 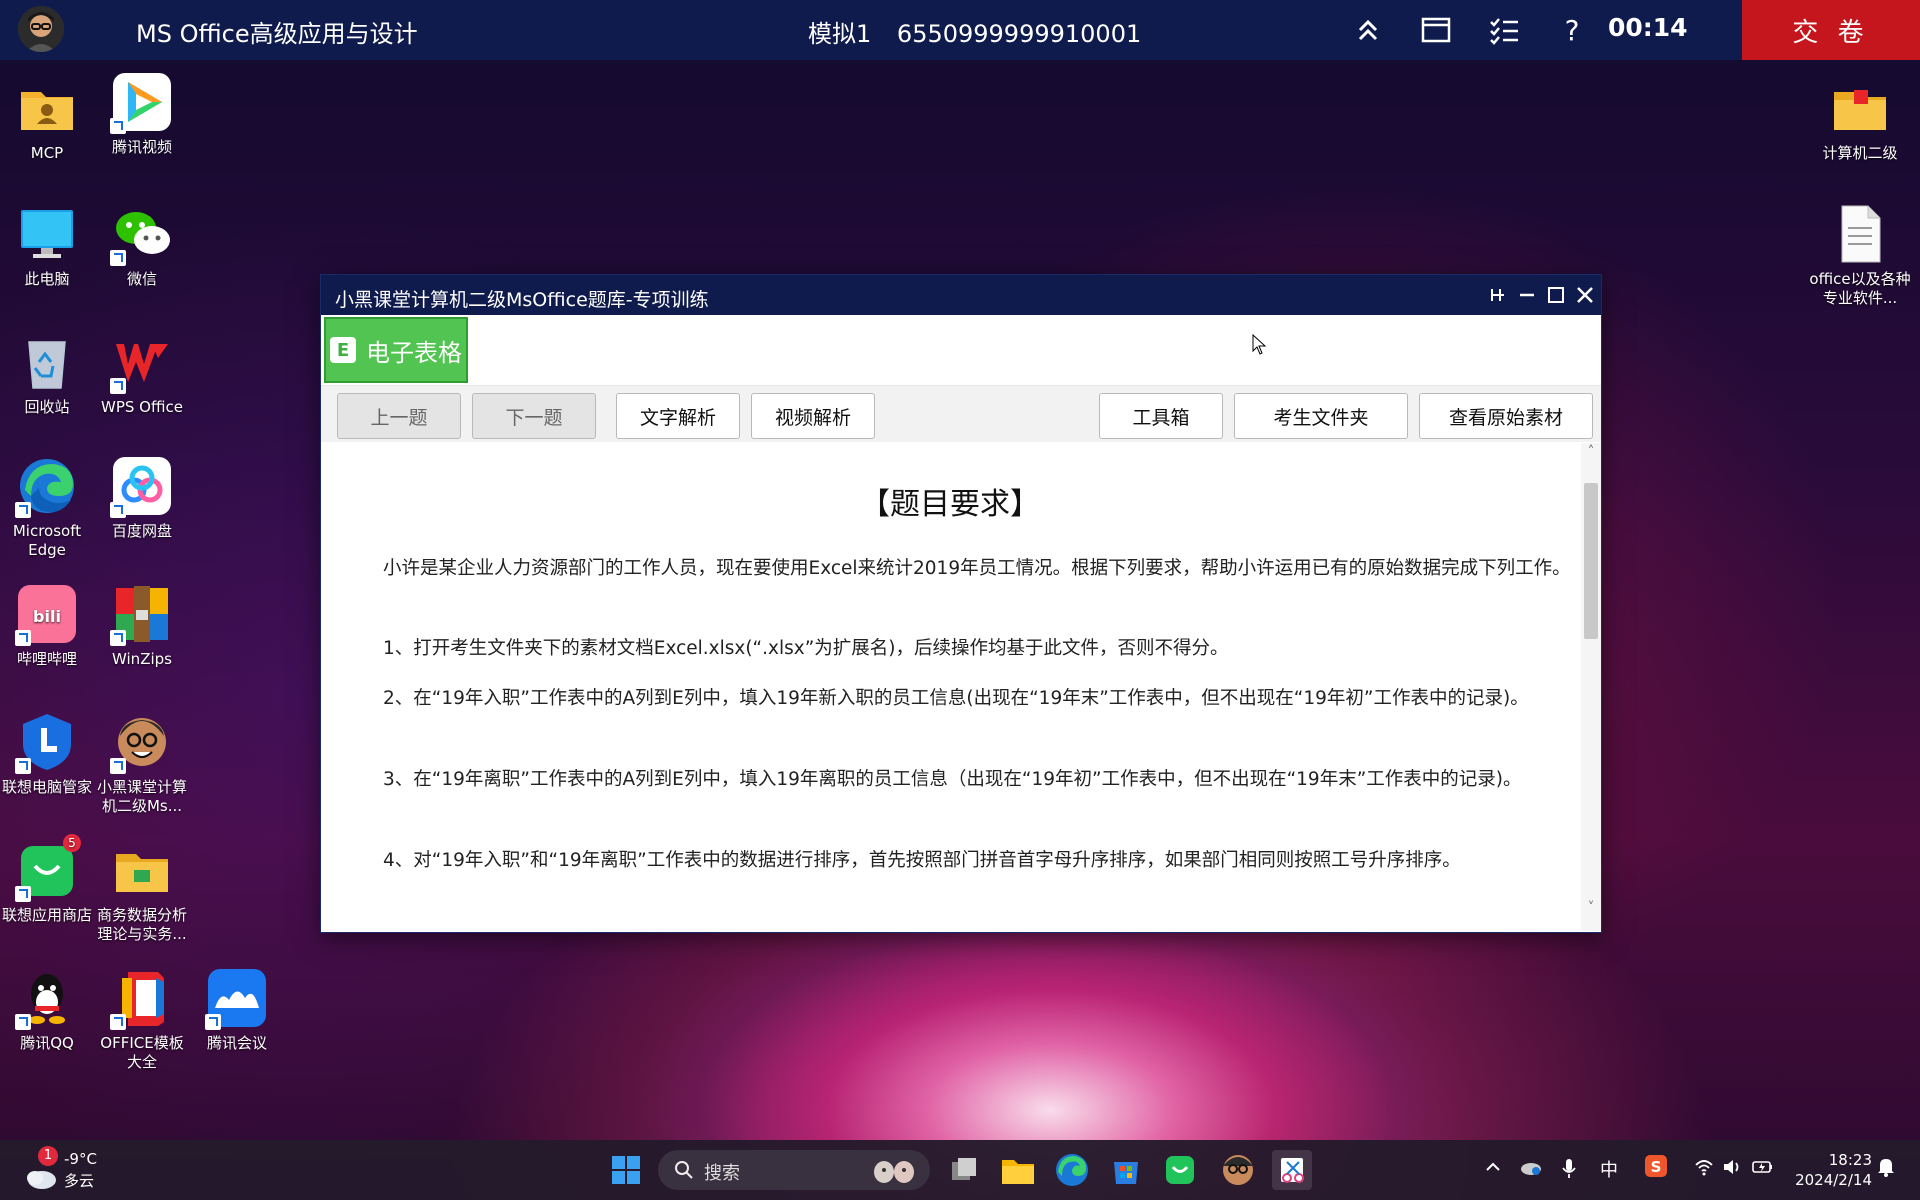 I want to click on baidu-netdisk-icon, so click(x=141, y=487).